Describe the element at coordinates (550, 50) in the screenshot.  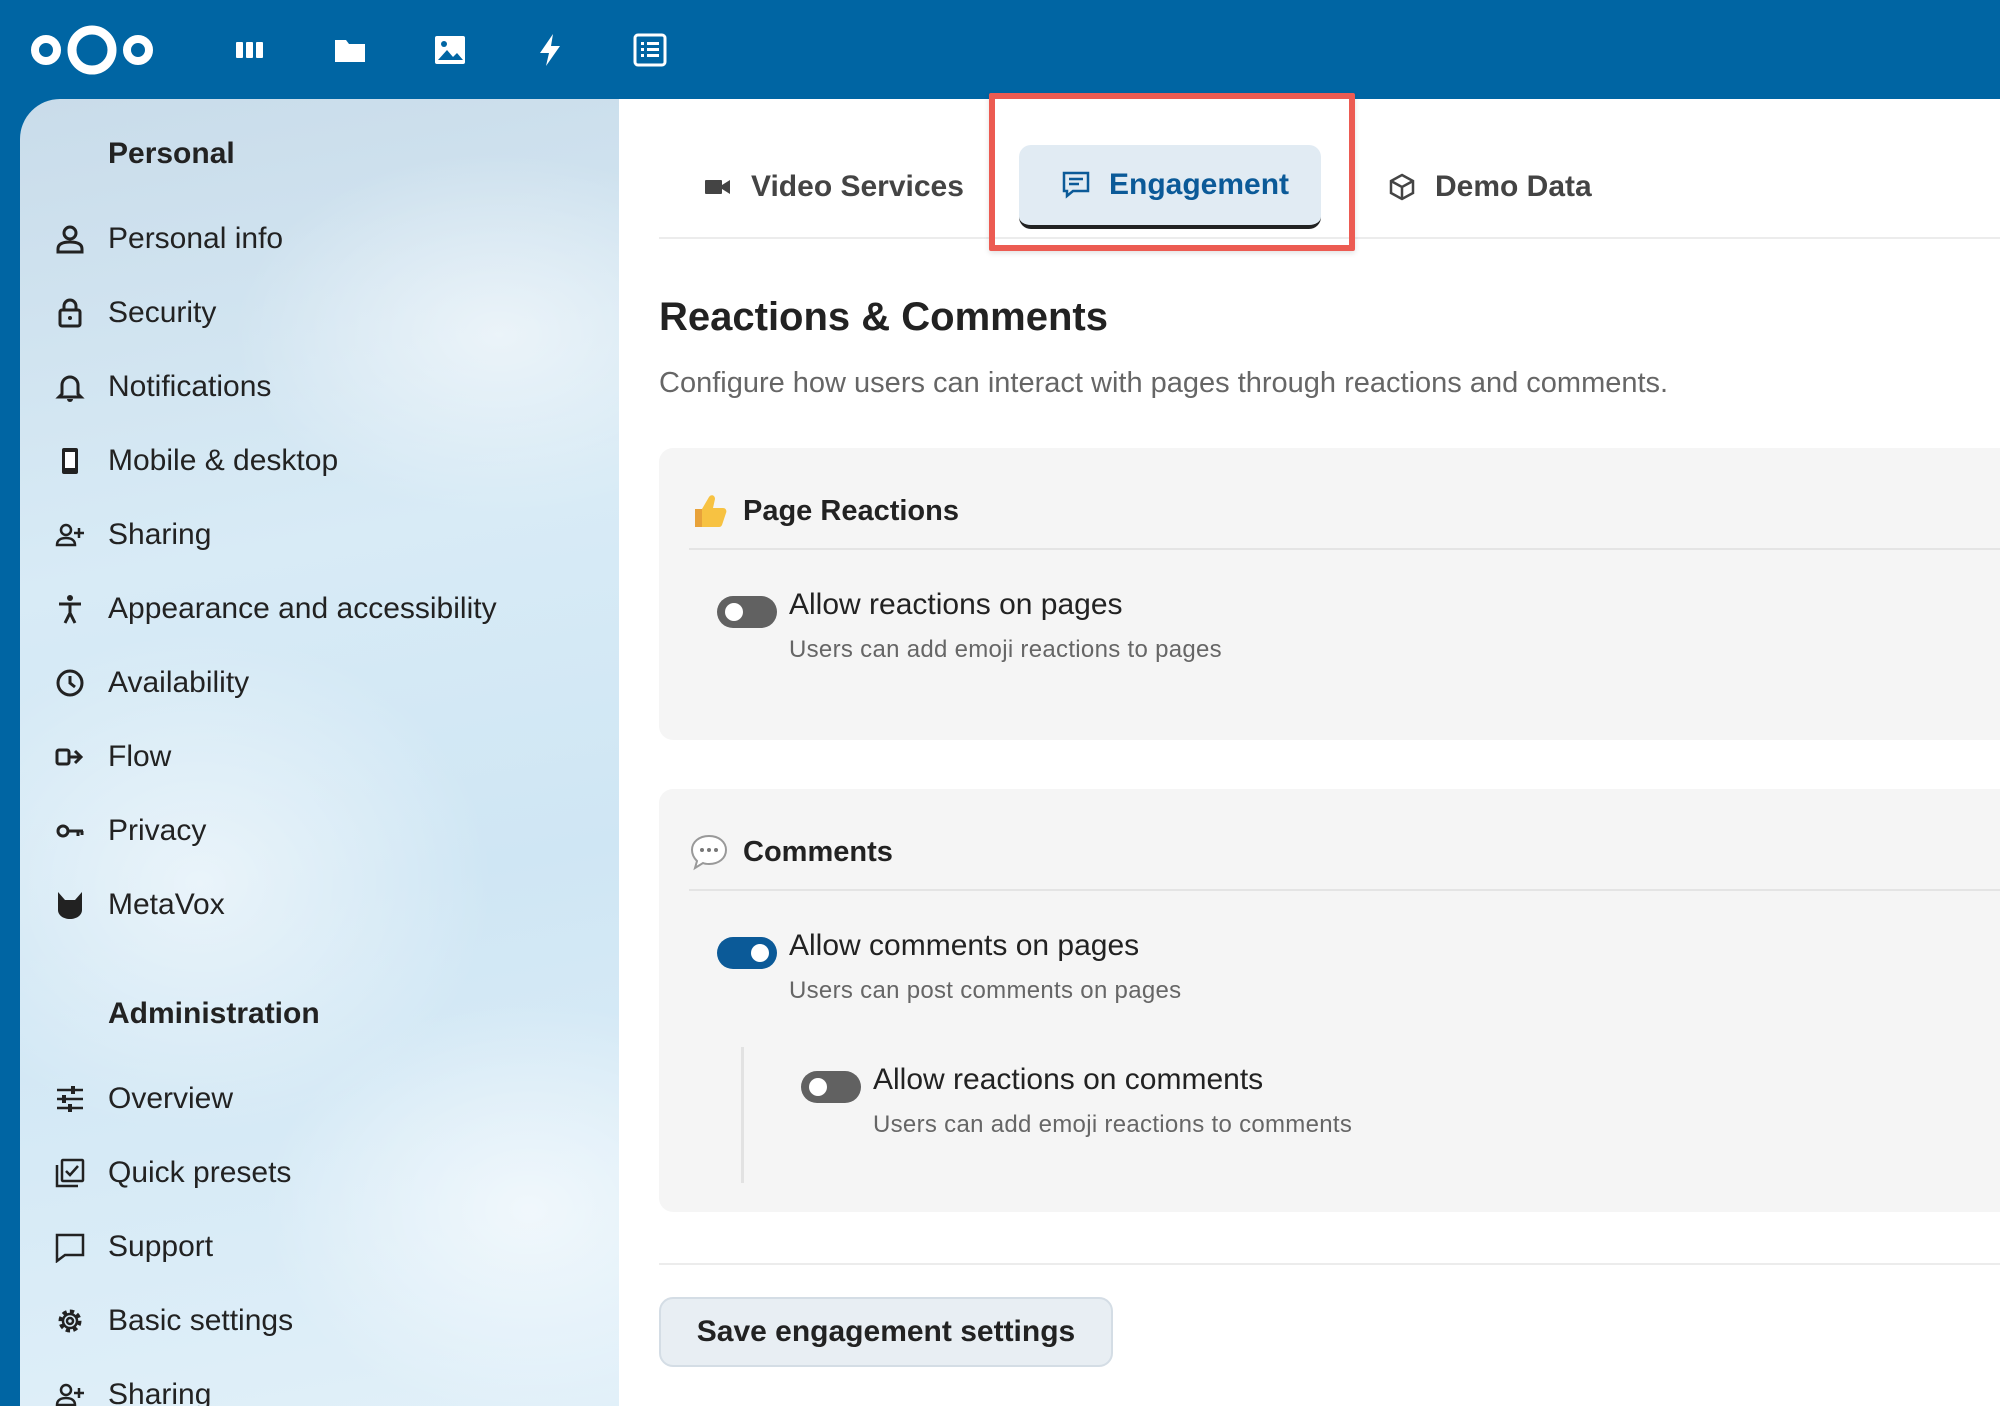
I see `lightning-icon` at that location.